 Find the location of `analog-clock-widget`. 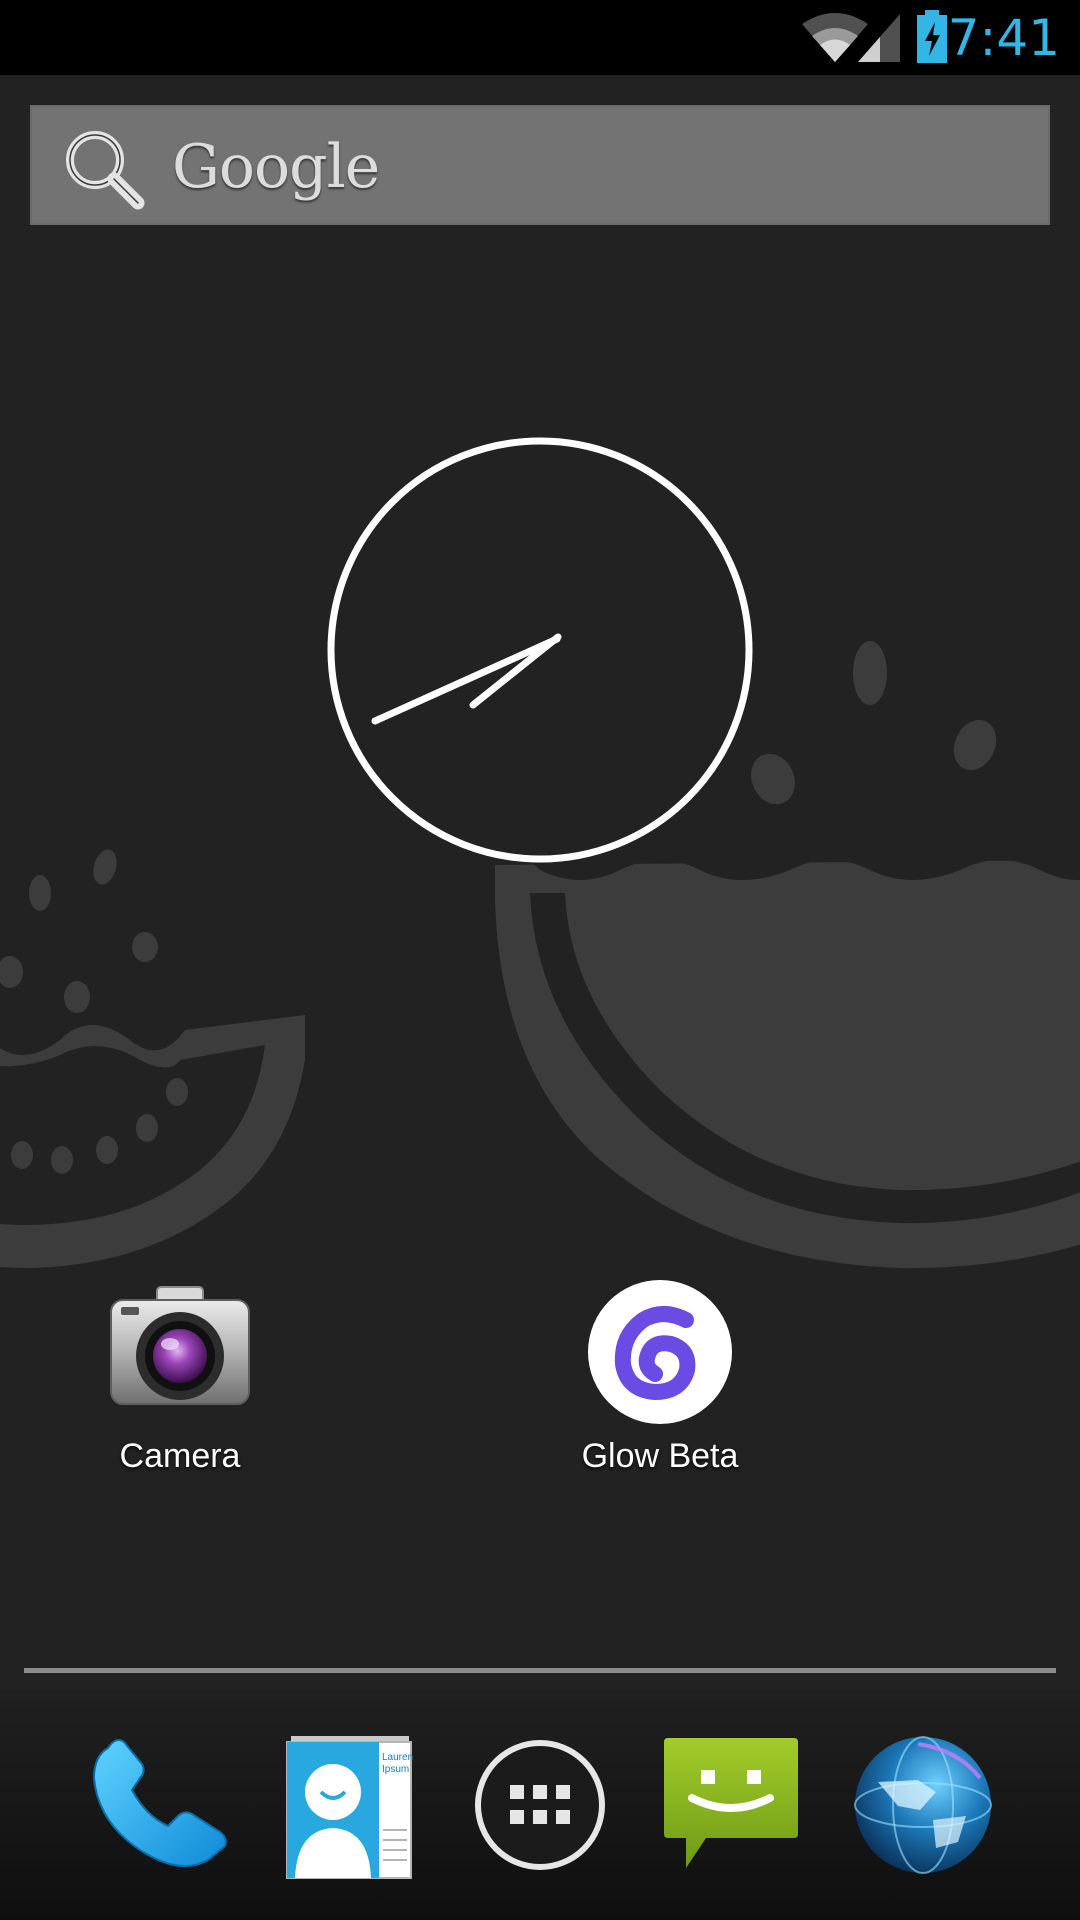

analog-clock-widget is located at coordinates (540, 650).